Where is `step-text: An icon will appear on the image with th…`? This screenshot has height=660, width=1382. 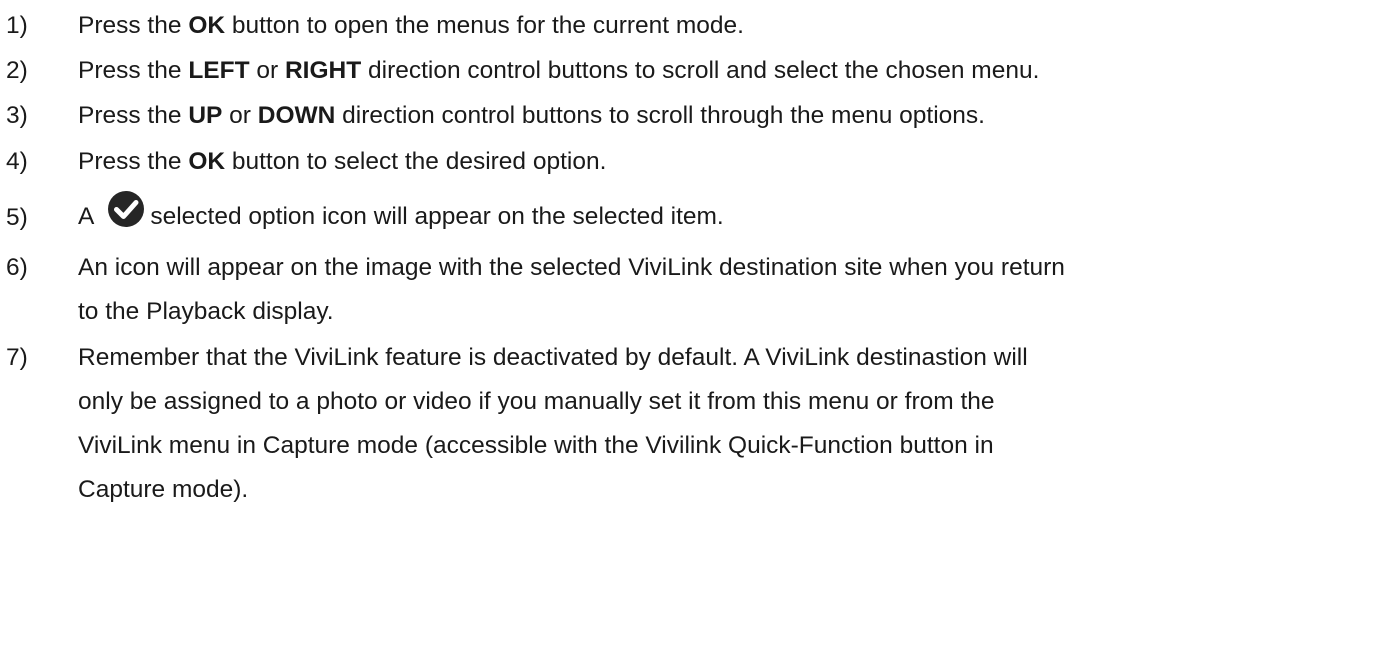
step-text: An icon will appear on the image with th… is located at coordinates (725, 290).